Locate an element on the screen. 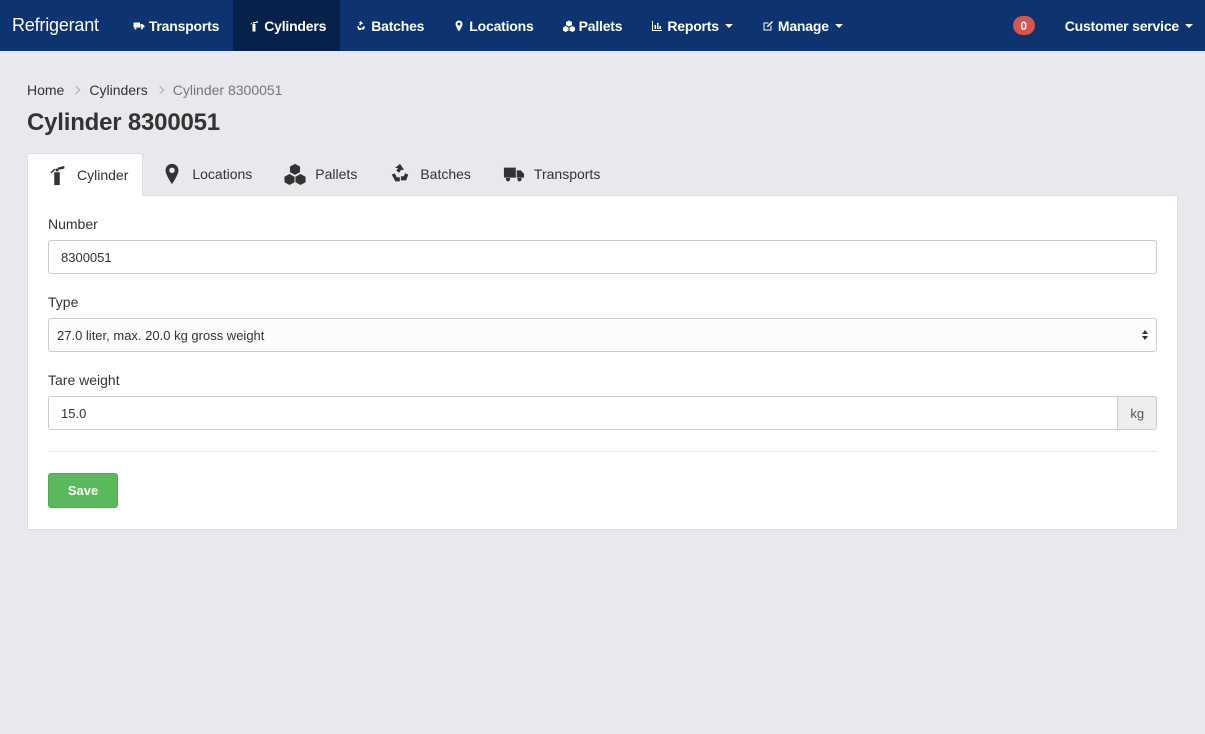  tab-transports: Transports is located at coordinates (549, 174).